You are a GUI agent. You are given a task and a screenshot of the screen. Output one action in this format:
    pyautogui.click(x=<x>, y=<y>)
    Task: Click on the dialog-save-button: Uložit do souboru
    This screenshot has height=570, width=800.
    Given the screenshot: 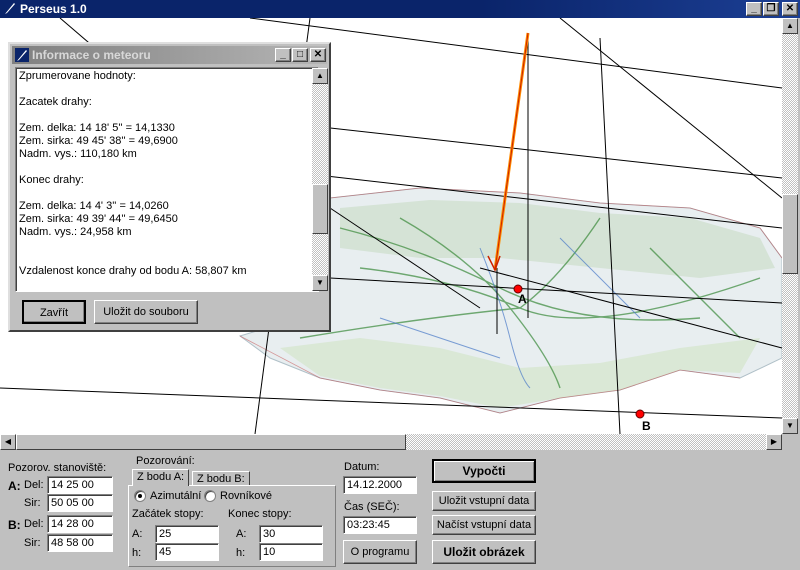 What is the action you would take?
    pyautogui.click(x=146, y=312)
    